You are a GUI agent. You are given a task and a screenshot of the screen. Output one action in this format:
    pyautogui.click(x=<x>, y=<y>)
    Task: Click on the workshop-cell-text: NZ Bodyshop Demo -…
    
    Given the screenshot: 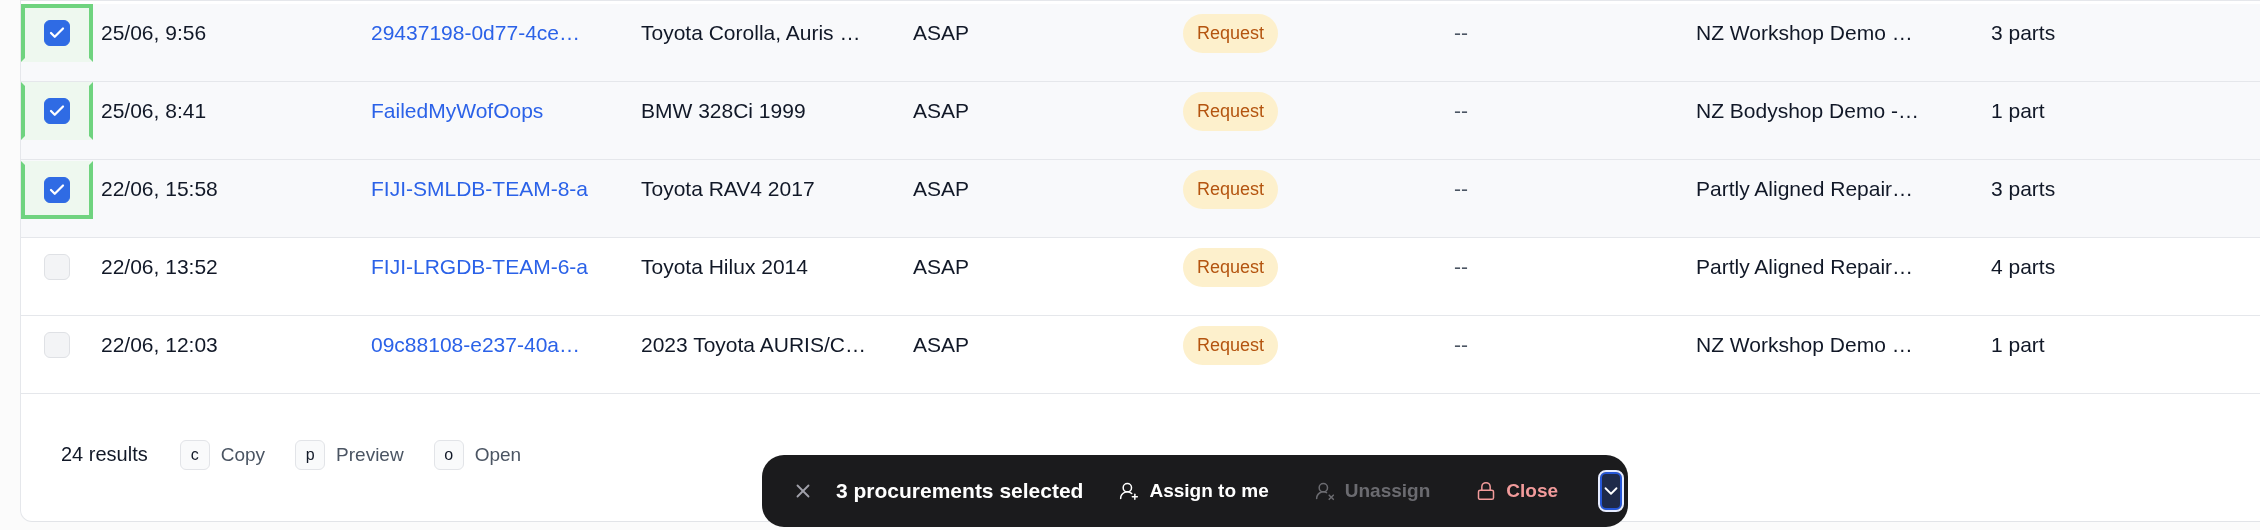 What is the action you would take?
    pyautogui.click(x=1807, y=111)
    